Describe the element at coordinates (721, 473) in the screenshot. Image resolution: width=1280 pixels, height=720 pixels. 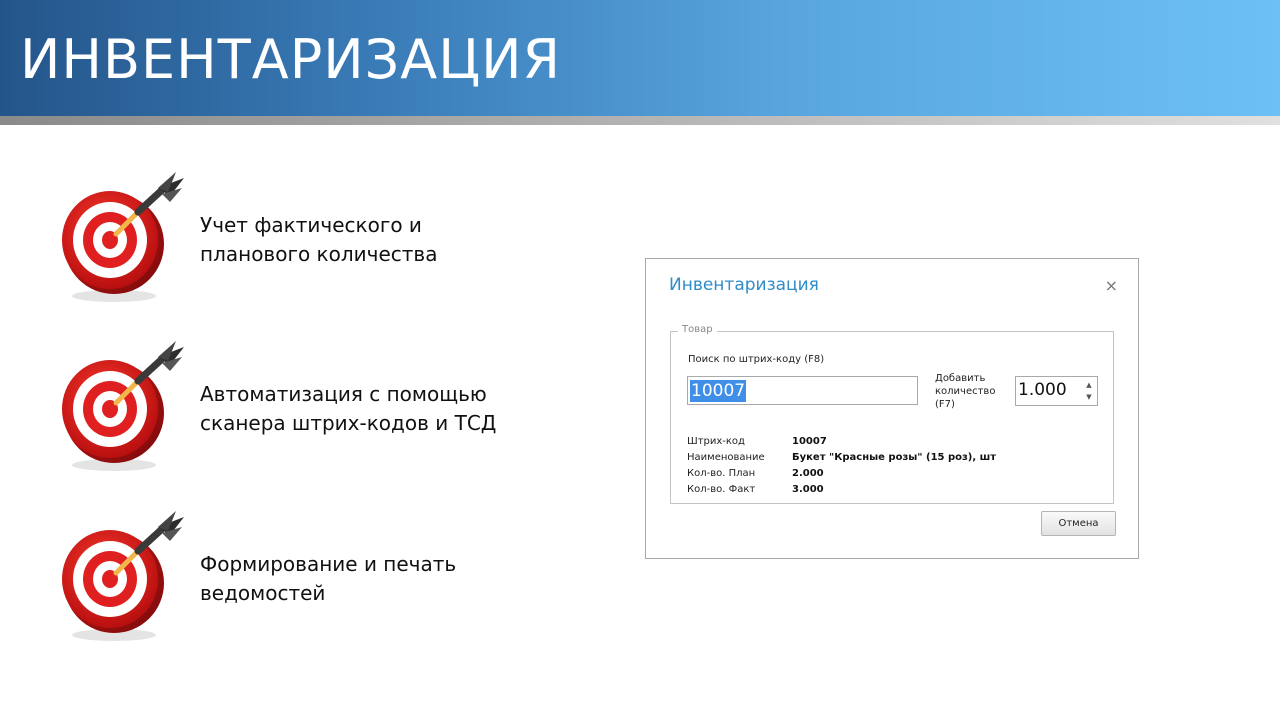
I see `detail-label: Кол-во. План` at that location.